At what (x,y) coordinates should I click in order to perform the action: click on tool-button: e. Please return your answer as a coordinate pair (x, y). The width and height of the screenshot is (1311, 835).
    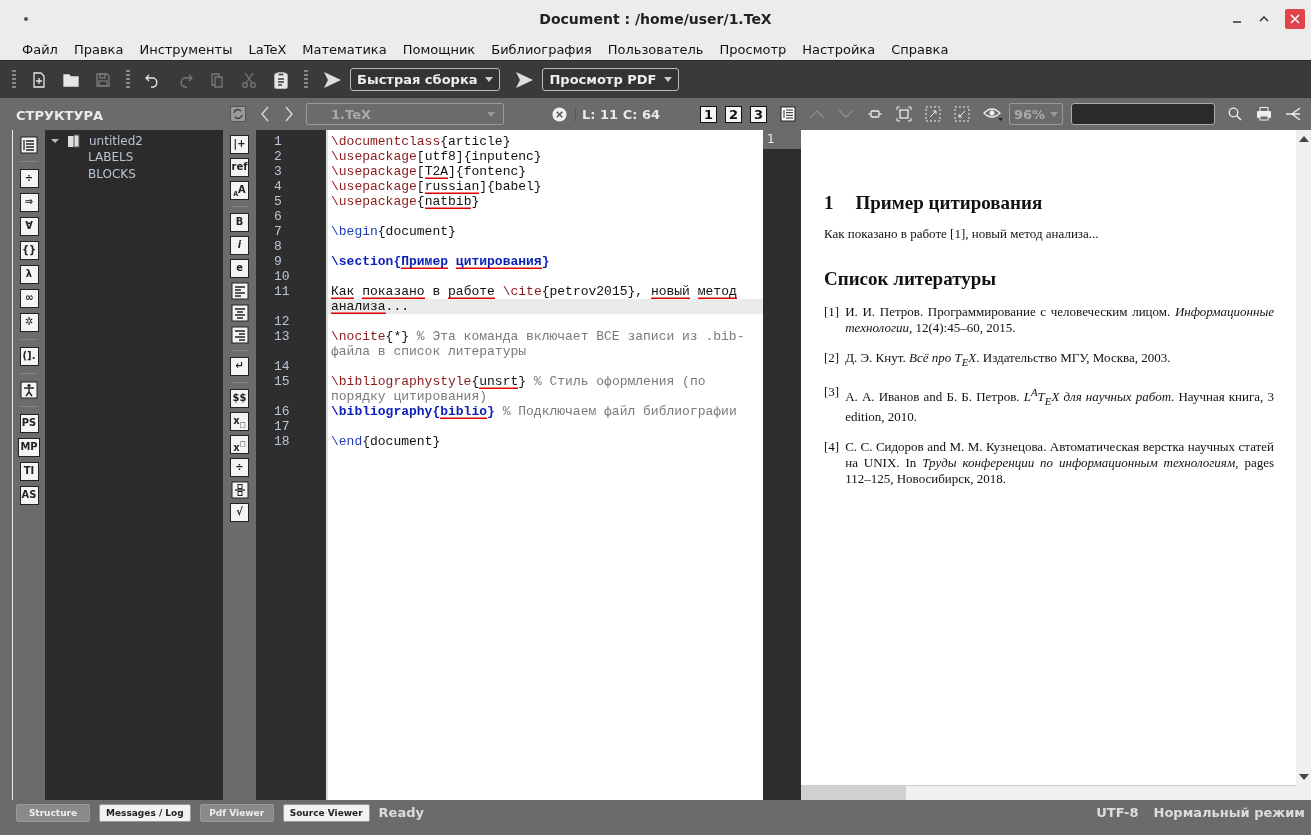
    Looking at the image, I should click on (239, 268).